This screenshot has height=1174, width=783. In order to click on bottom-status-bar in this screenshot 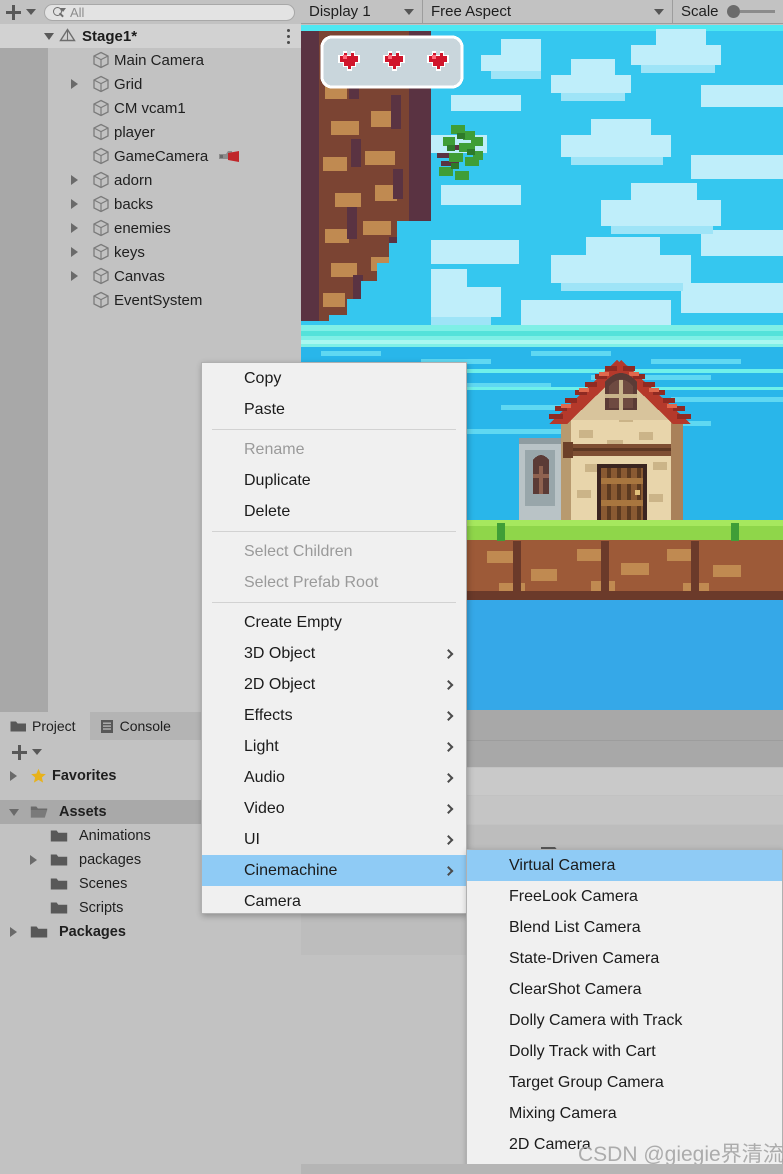, I will do `click(542, 1169)`.